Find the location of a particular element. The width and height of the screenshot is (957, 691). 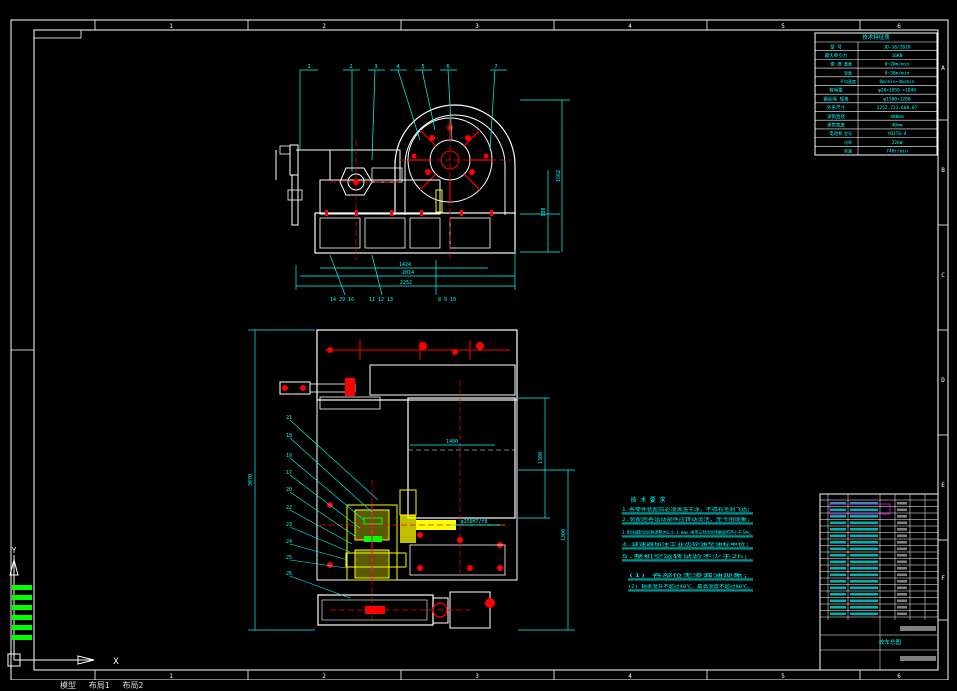

spec-row-name: 电动机 is located at coordinates (836, 133).